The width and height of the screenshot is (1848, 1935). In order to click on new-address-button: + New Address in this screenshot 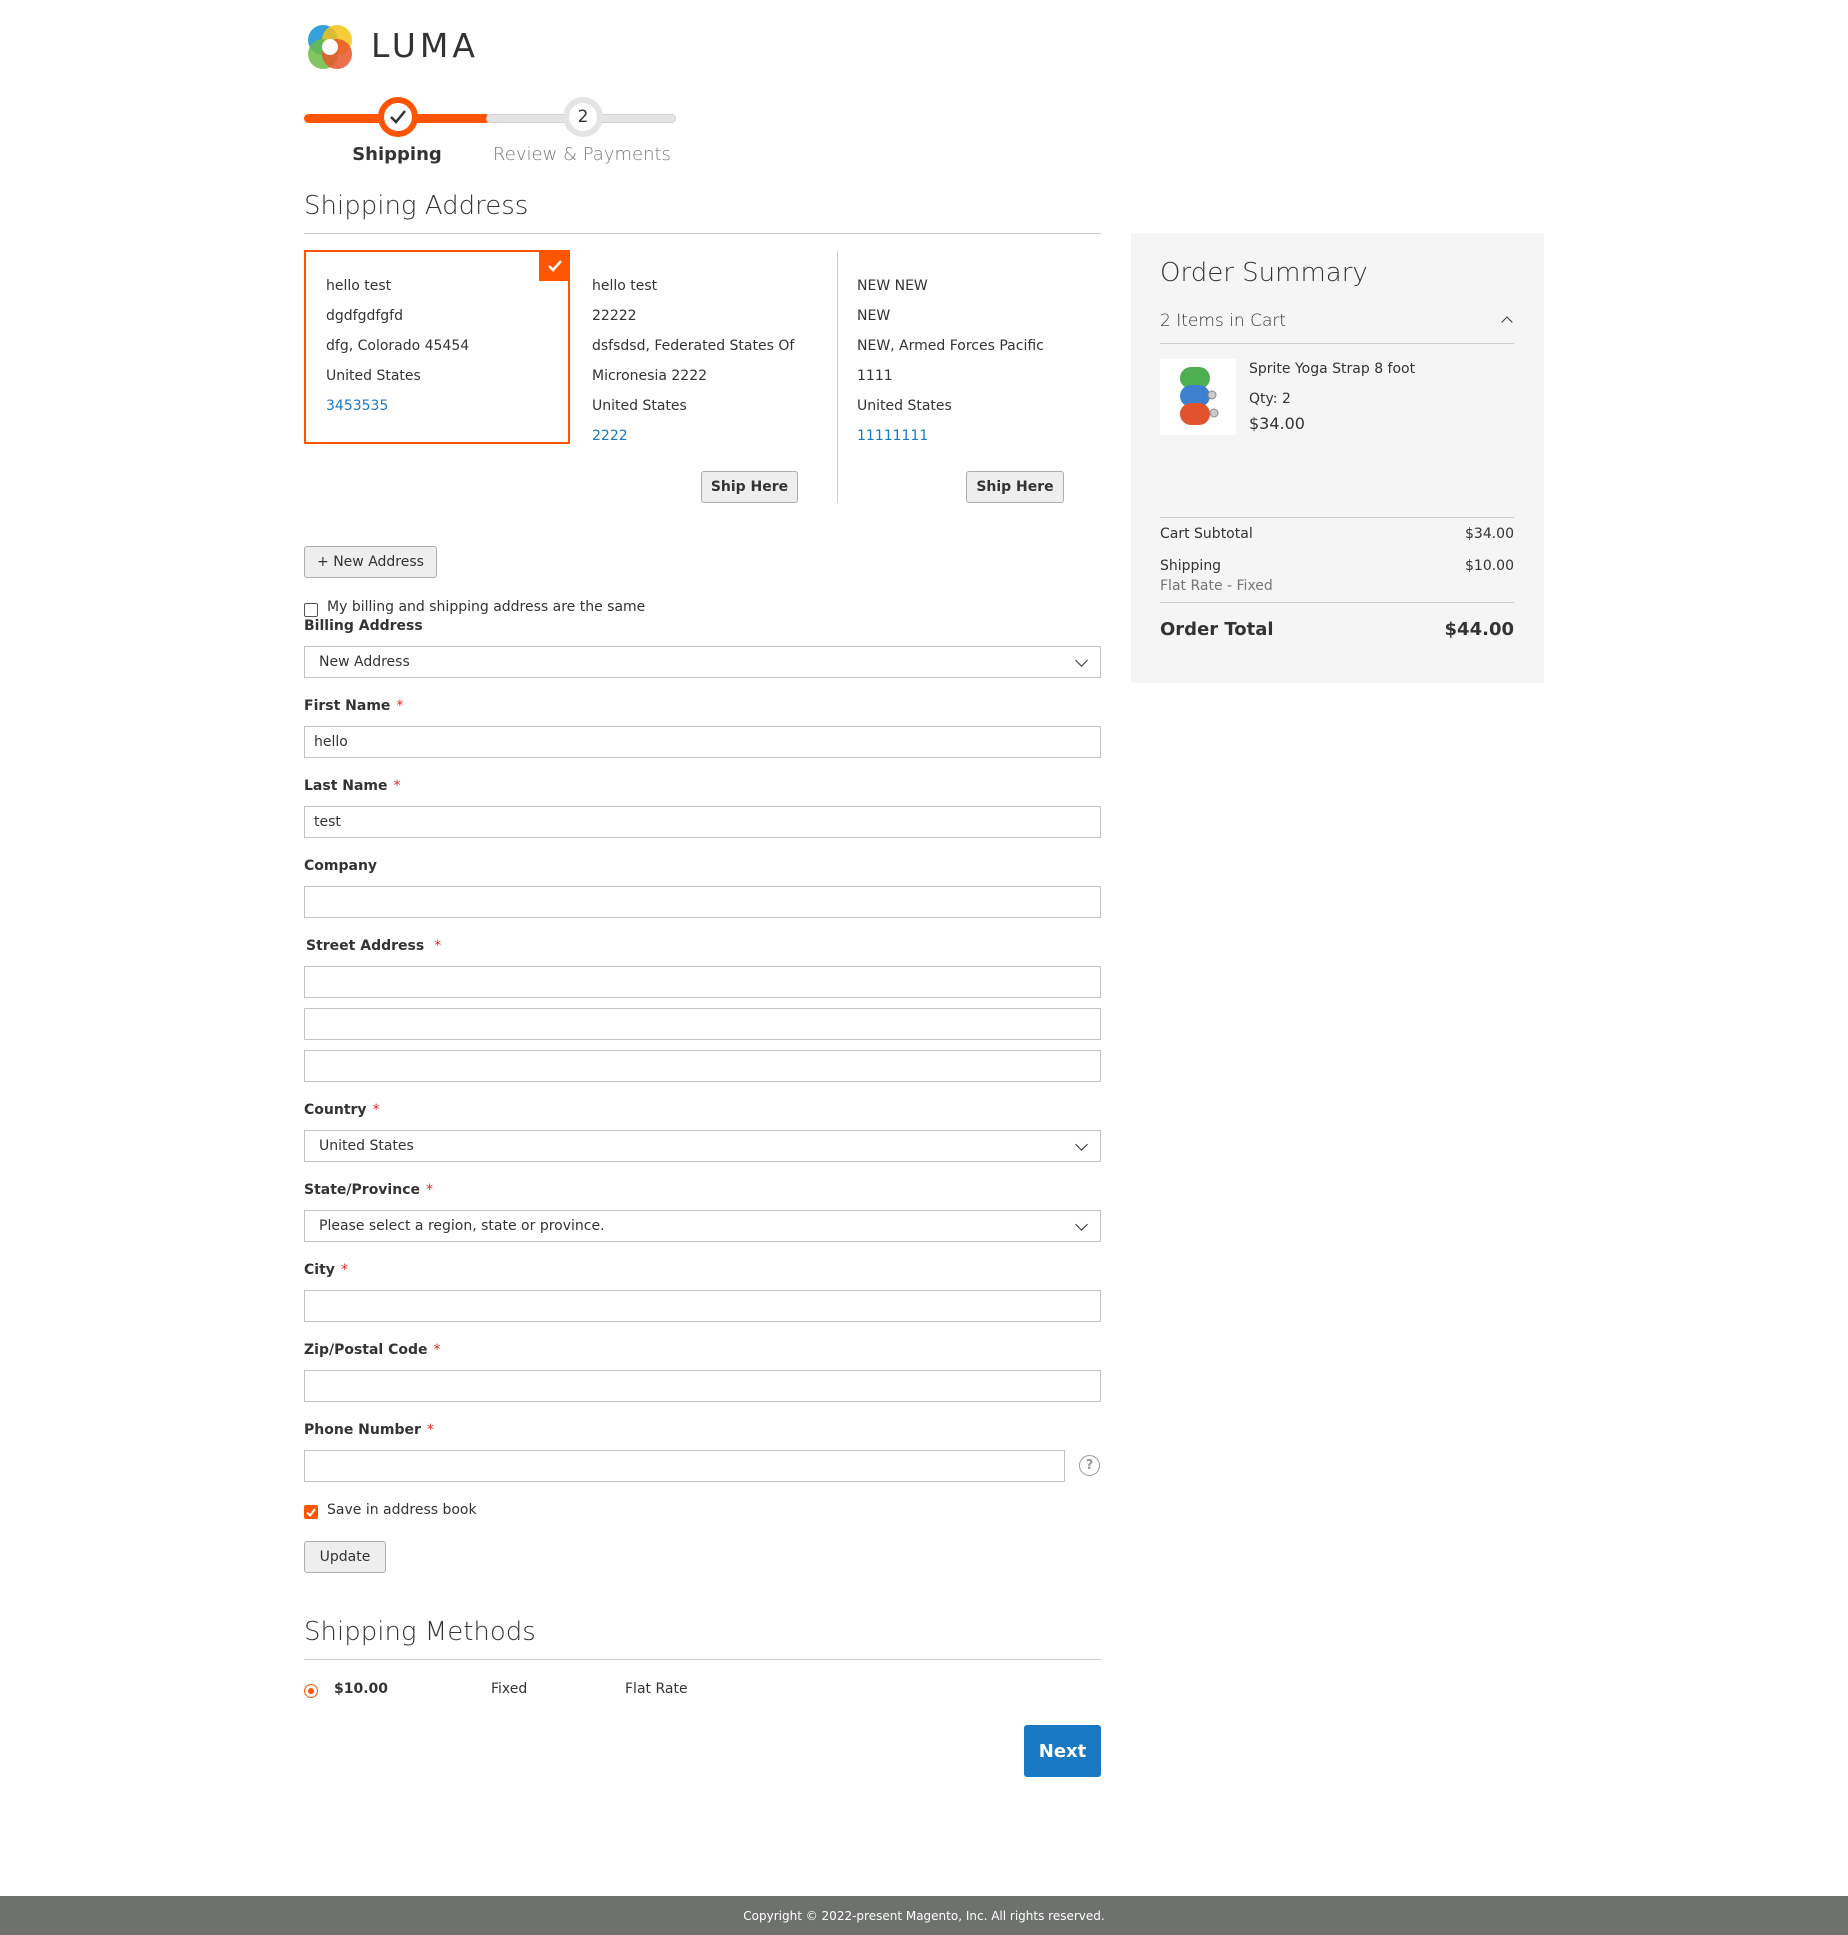, I will do `click(370, 562)`.